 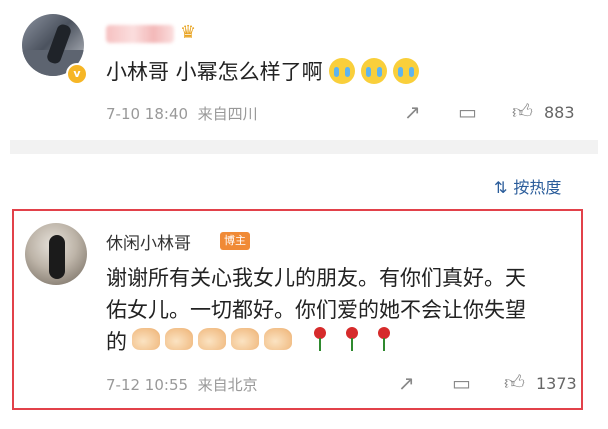 I want to click on comment-text: 小林哥 小幂怎么样了啊, so click(x=262, y=71).